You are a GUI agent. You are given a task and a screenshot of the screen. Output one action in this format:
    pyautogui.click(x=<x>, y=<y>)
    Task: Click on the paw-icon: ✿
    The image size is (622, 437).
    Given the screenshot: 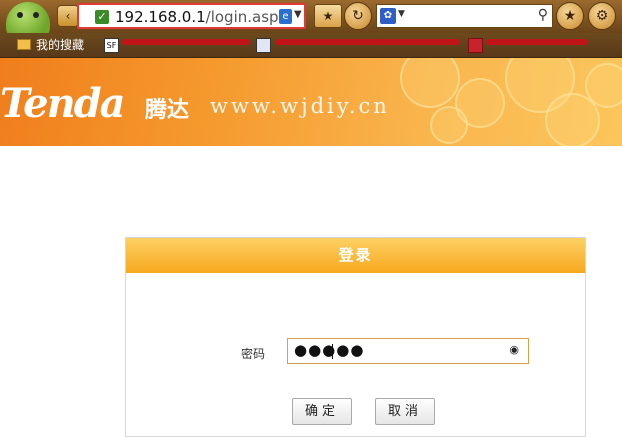 What is the action you would take?
    pyautogui.click(x=388, y=16)
    